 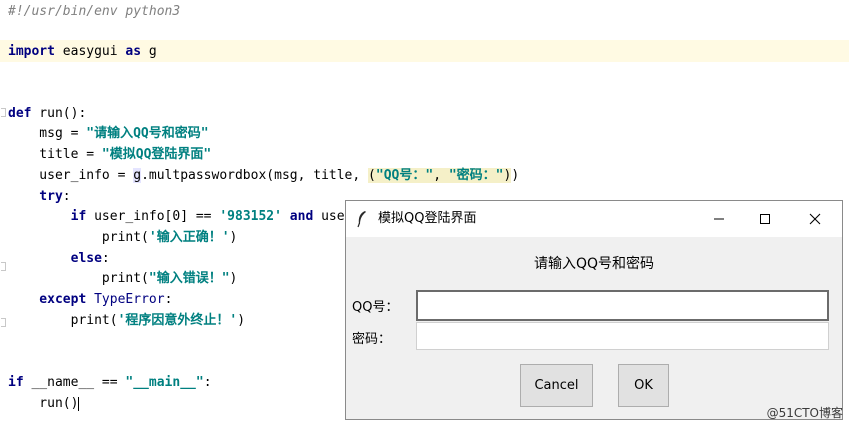 I want to click on keyword-token: and, so click(x=301, y=216).